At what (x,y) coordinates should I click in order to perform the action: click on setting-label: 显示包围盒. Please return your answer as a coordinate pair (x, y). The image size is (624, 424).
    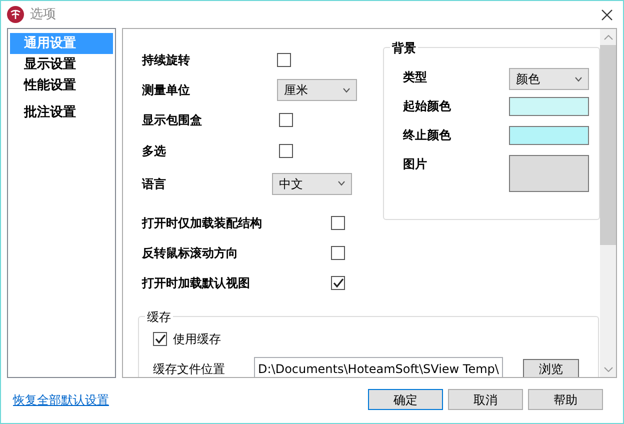
    Looking at the image, I should click on (172, 120).